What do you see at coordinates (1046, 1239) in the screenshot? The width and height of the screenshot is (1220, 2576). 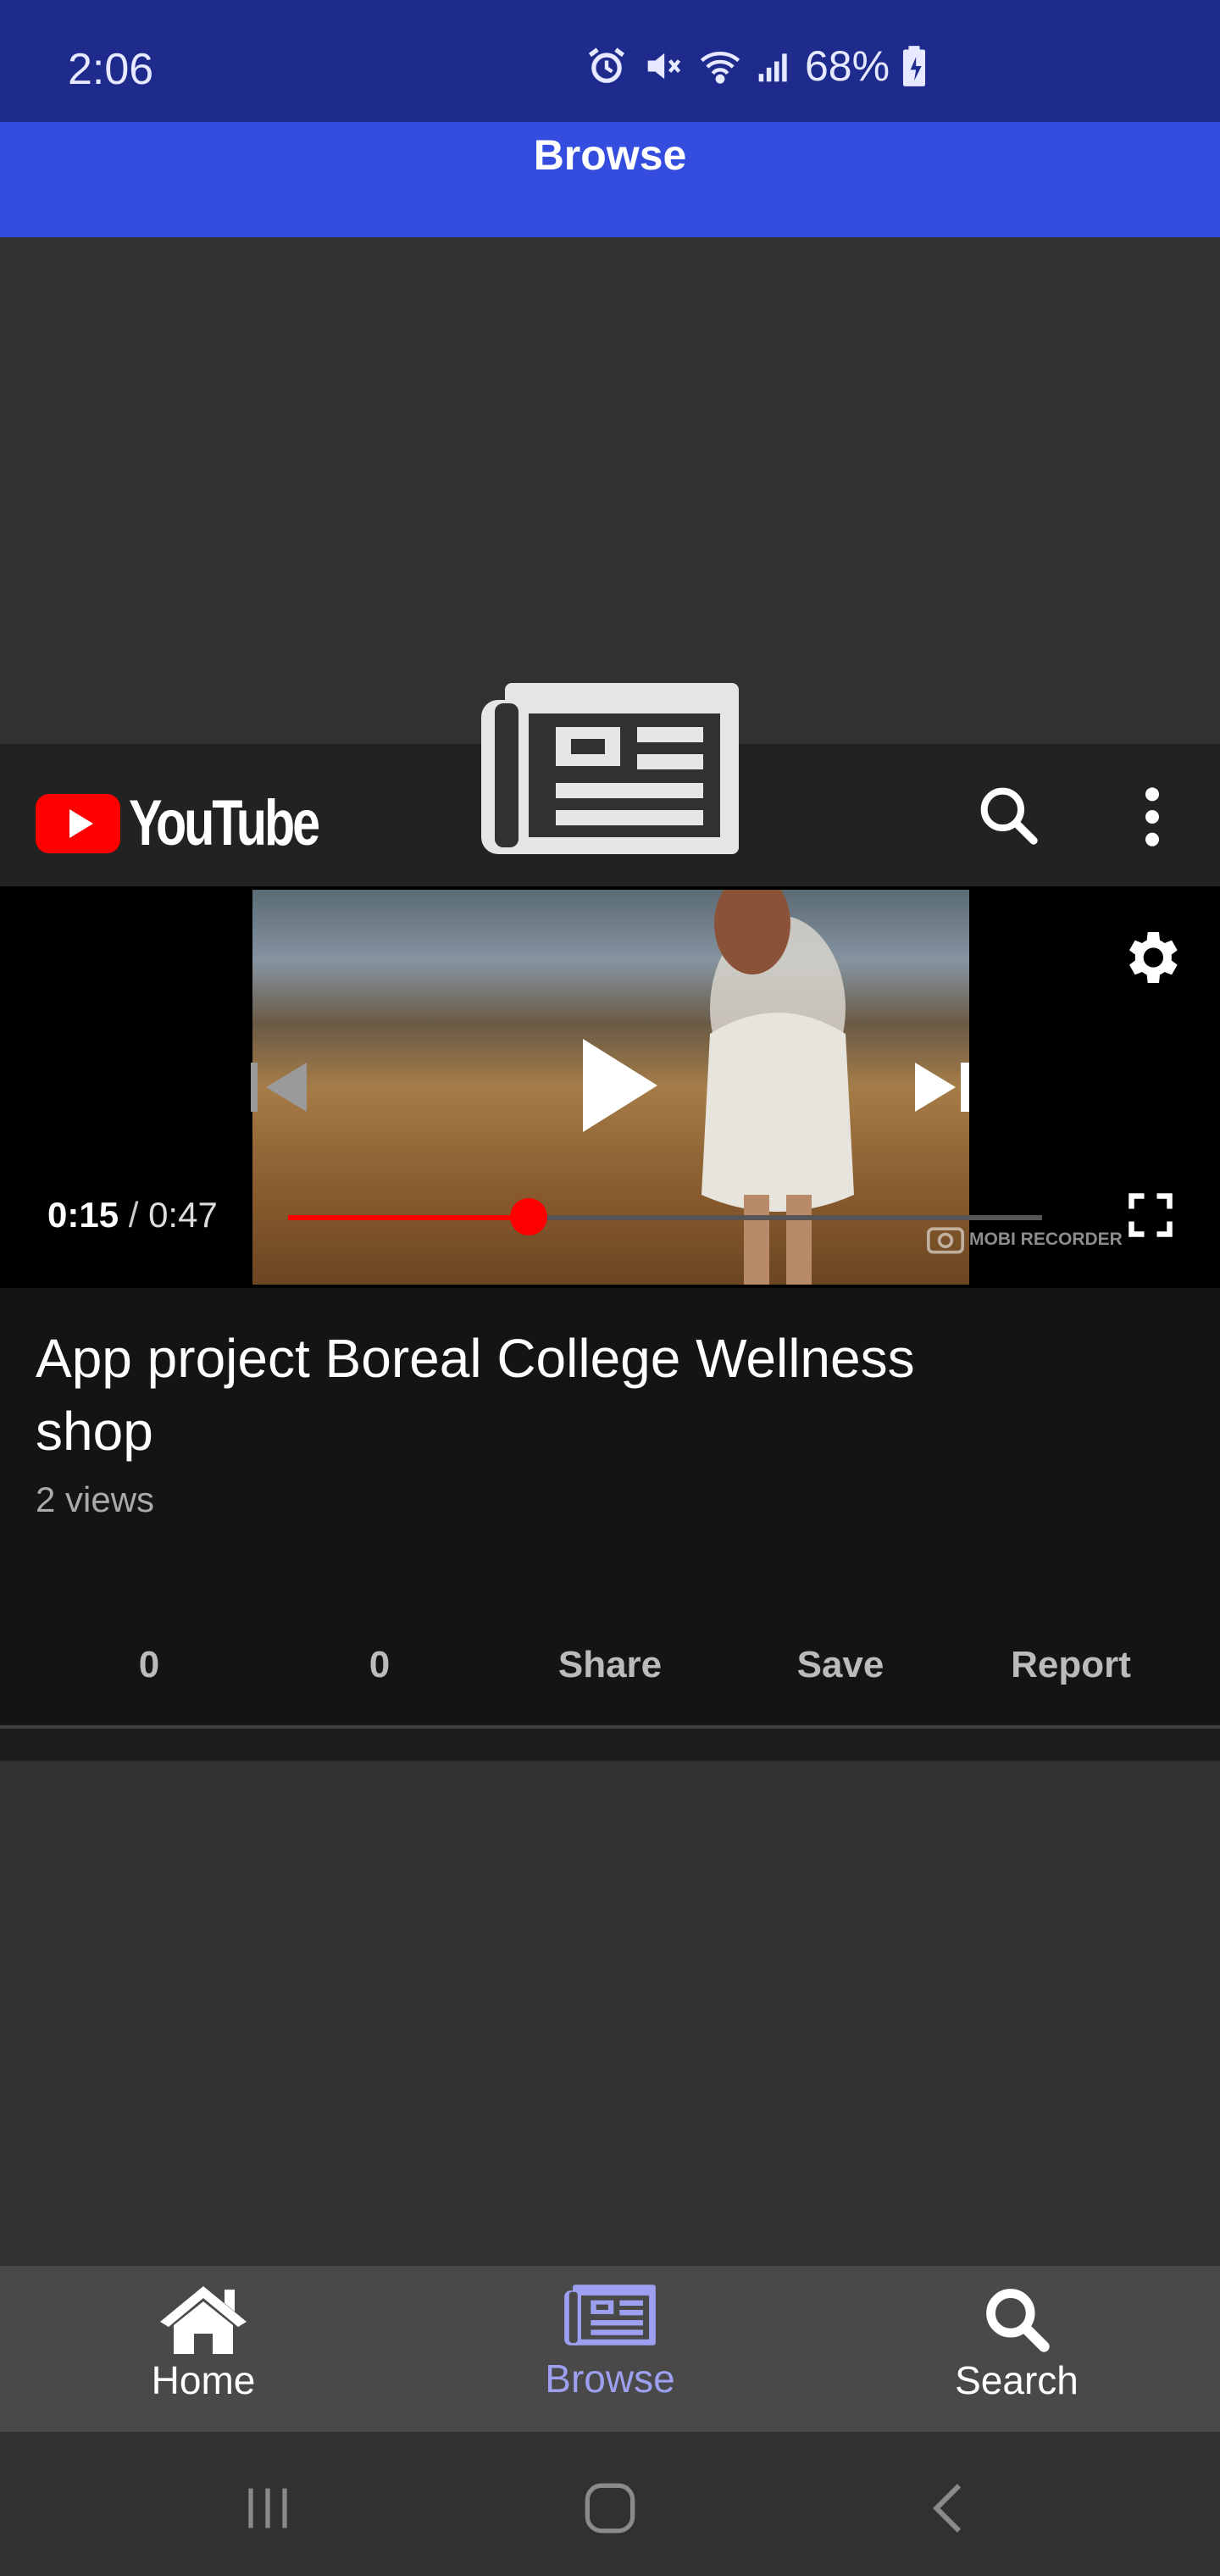 I see `watermark-text: MOBI RECORDER` at bounding box center [1046, 1239].